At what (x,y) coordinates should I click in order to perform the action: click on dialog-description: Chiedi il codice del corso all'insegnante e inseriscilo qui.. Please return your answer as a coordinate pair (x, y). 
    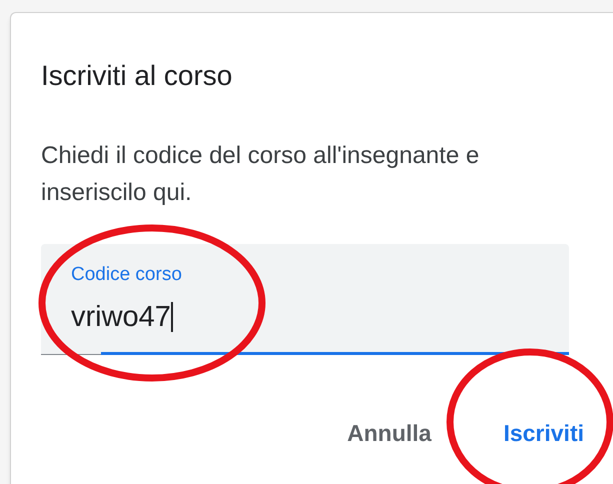
    Looking at the image, I should click on (260, 174).